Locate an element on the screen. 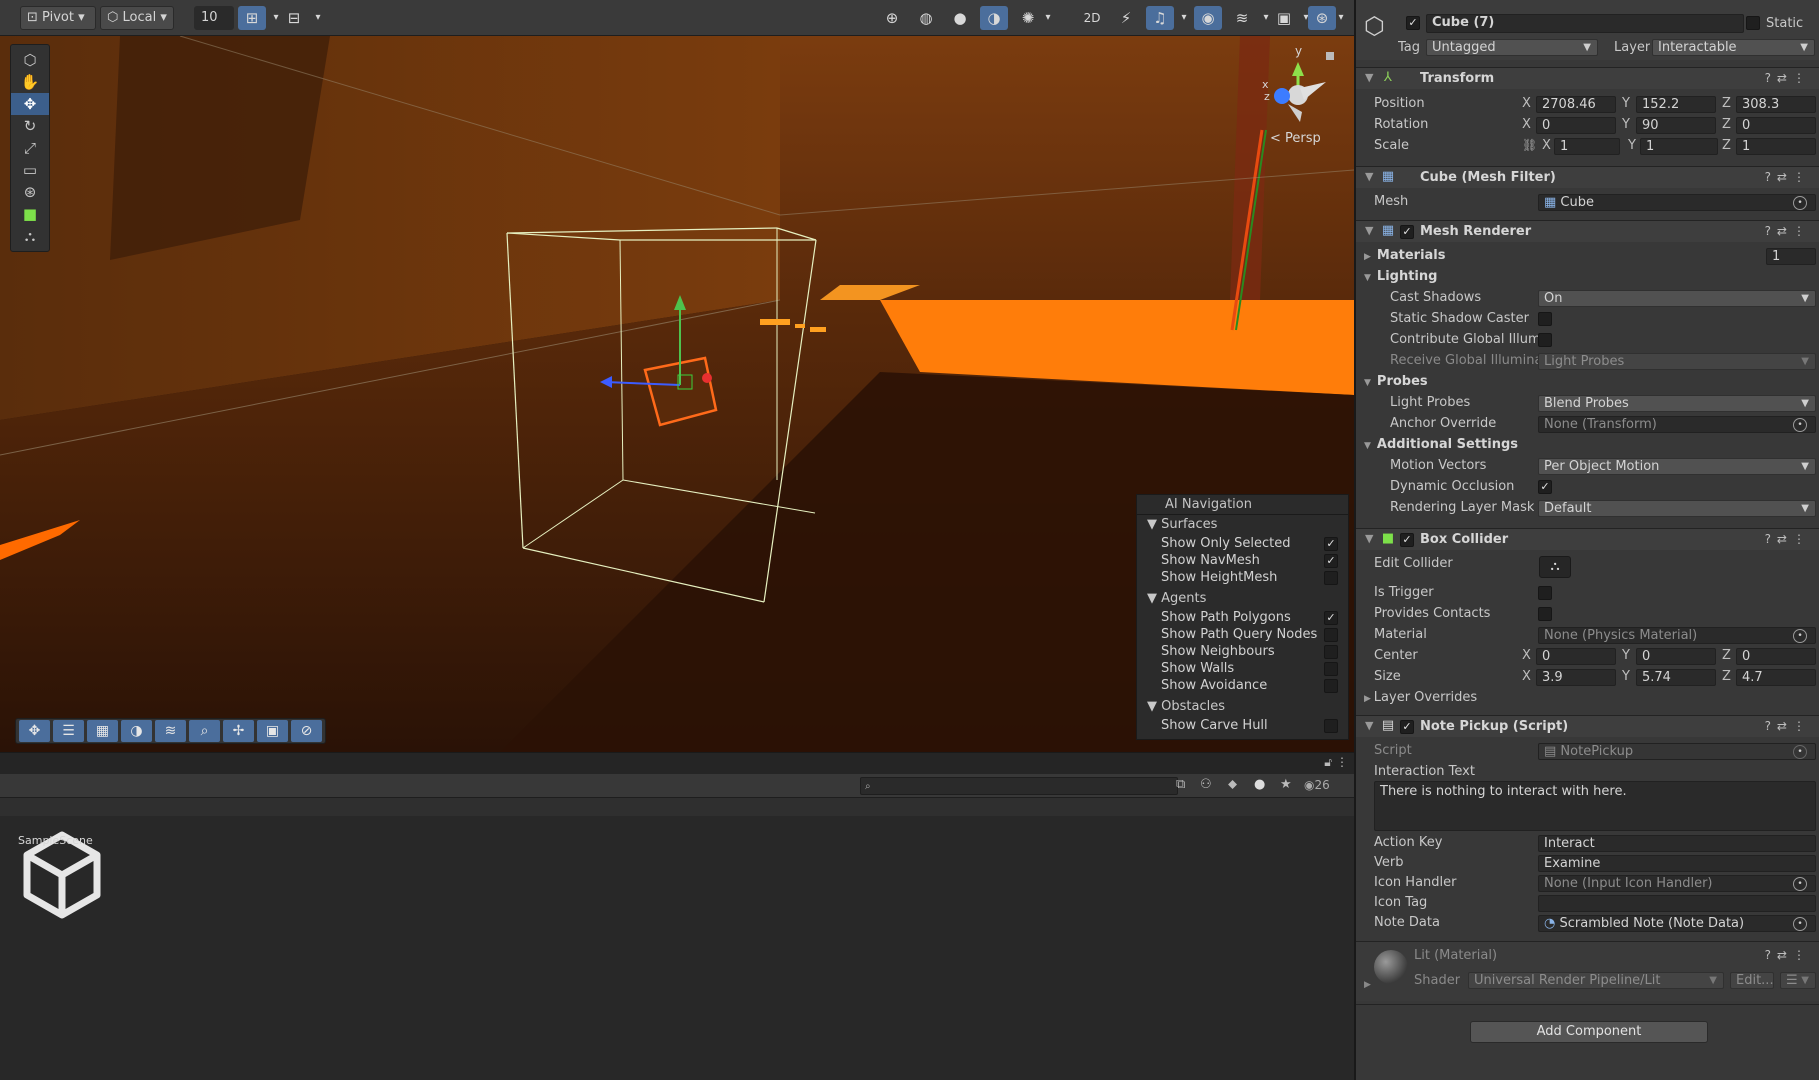 This screenshot has width=1819, height=1080. show-walls-row: Show Walls is located at coordinates (1242, 668).